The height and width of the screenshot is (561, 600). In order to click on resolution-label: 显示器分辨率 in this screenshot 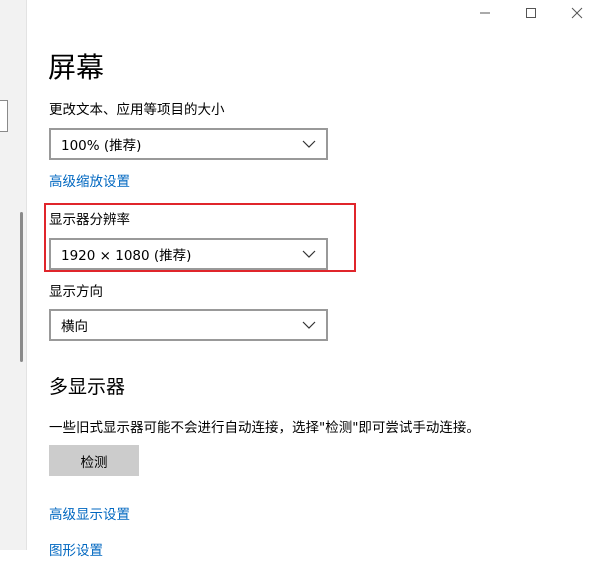, I will do `click(89, 220)`.